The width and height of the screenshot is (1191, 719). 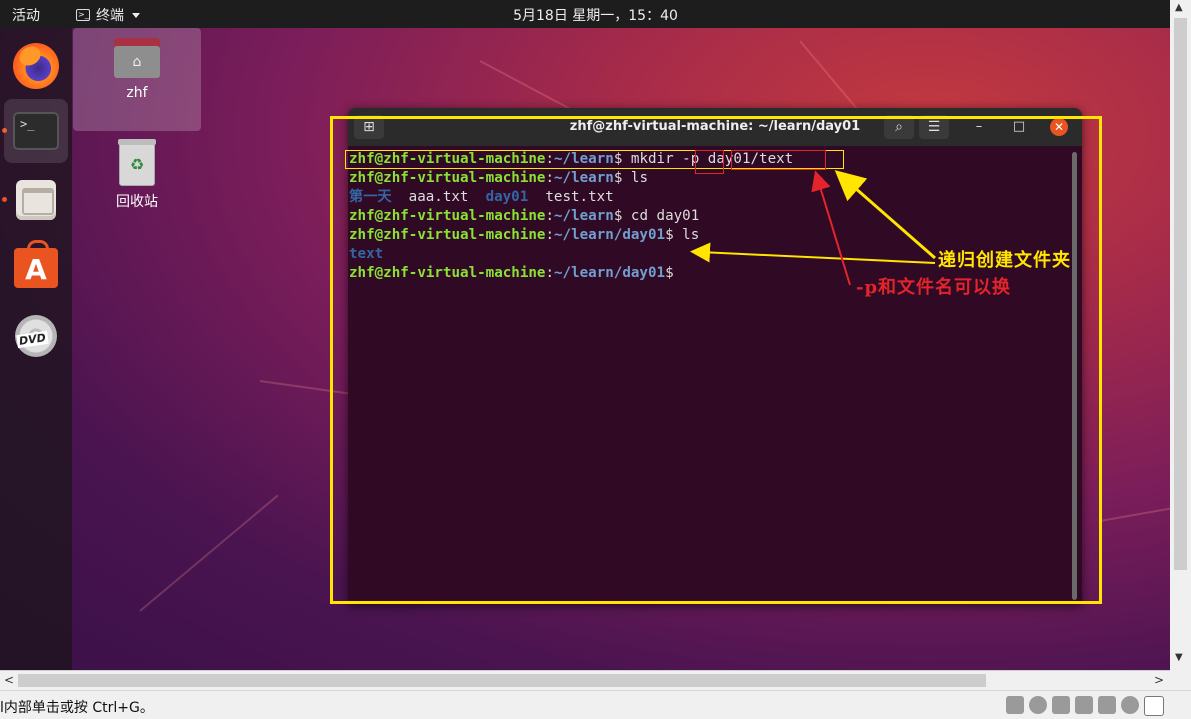 What do you see at coordinates (595, 704) in the screenshot?
I see `vm-status-bar: l内部单击或按 Ctrl+G。` at bounding box center [595, 704].